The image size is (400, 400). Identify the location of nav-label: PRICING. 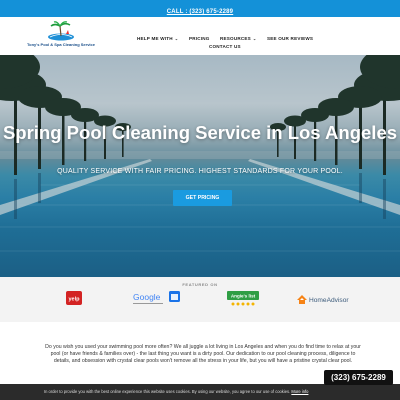
(199, 38).